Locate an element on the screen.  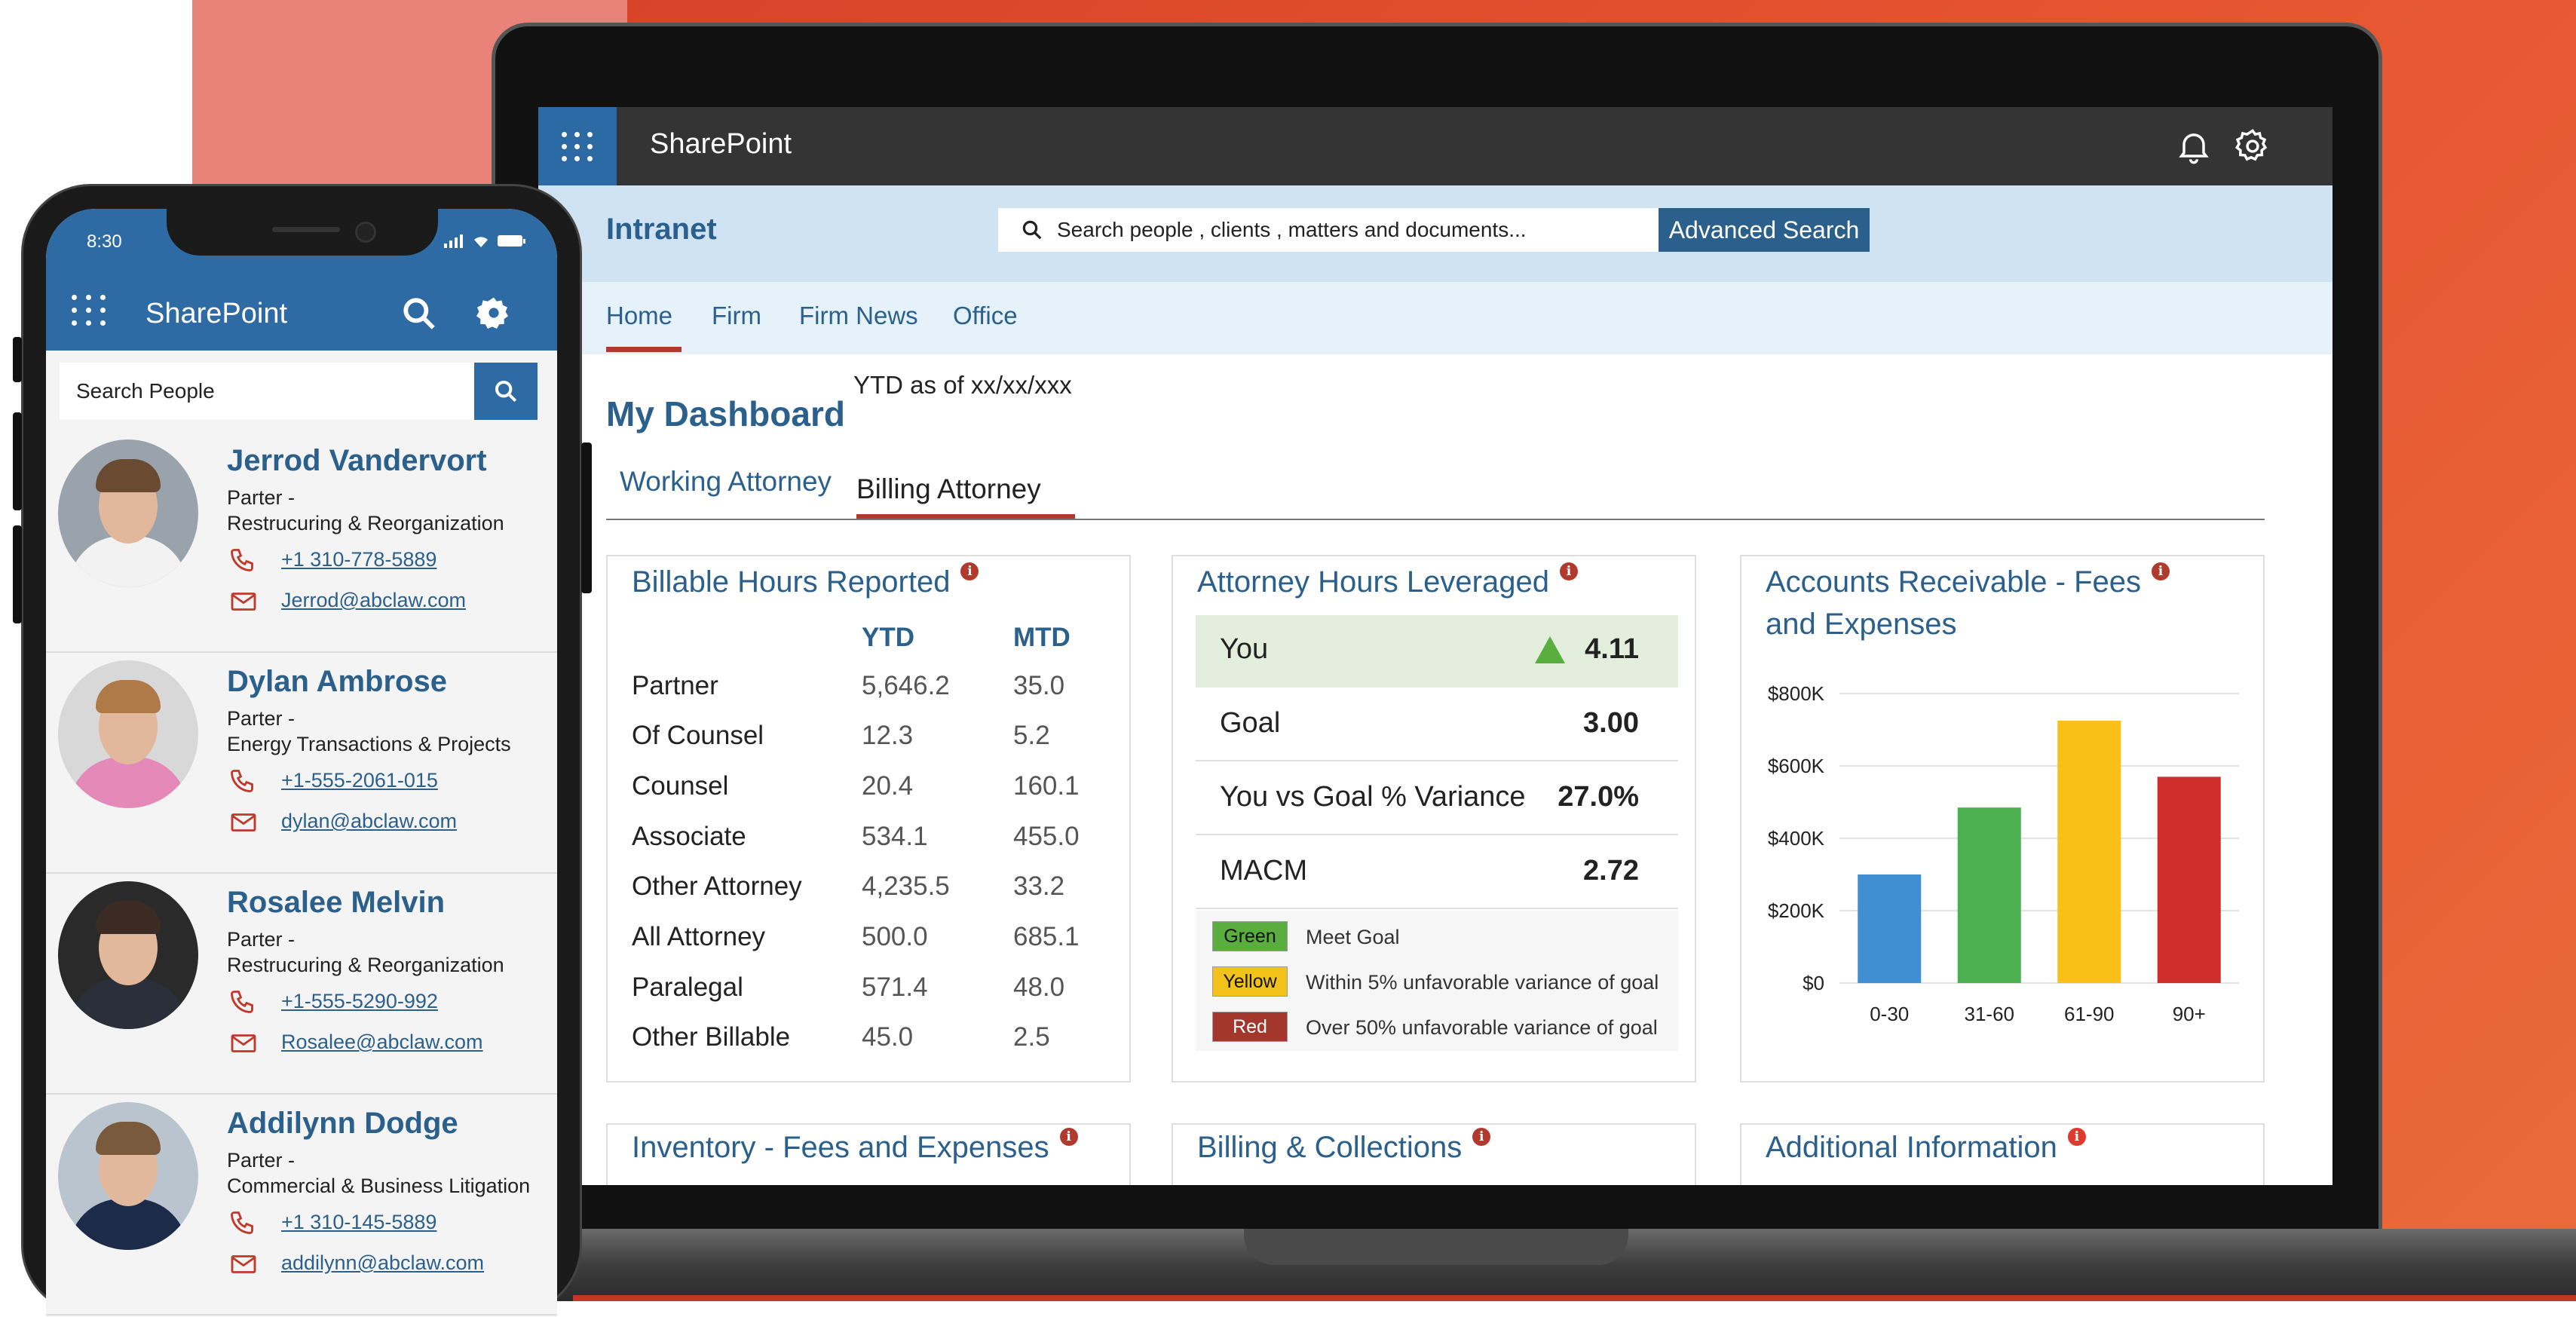
person-email-link: addilynn@abclaw.com is located at coordinates (382, 1263).